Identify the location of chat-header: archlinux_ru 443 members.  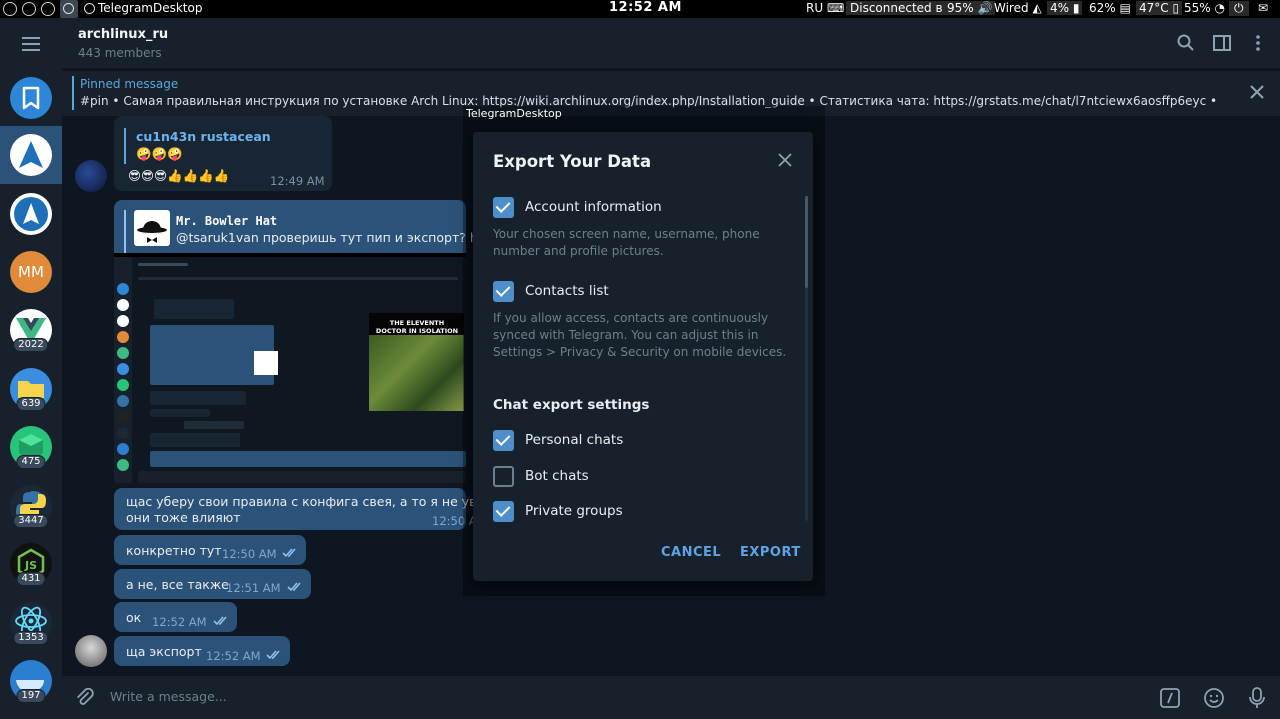
(671, 43).